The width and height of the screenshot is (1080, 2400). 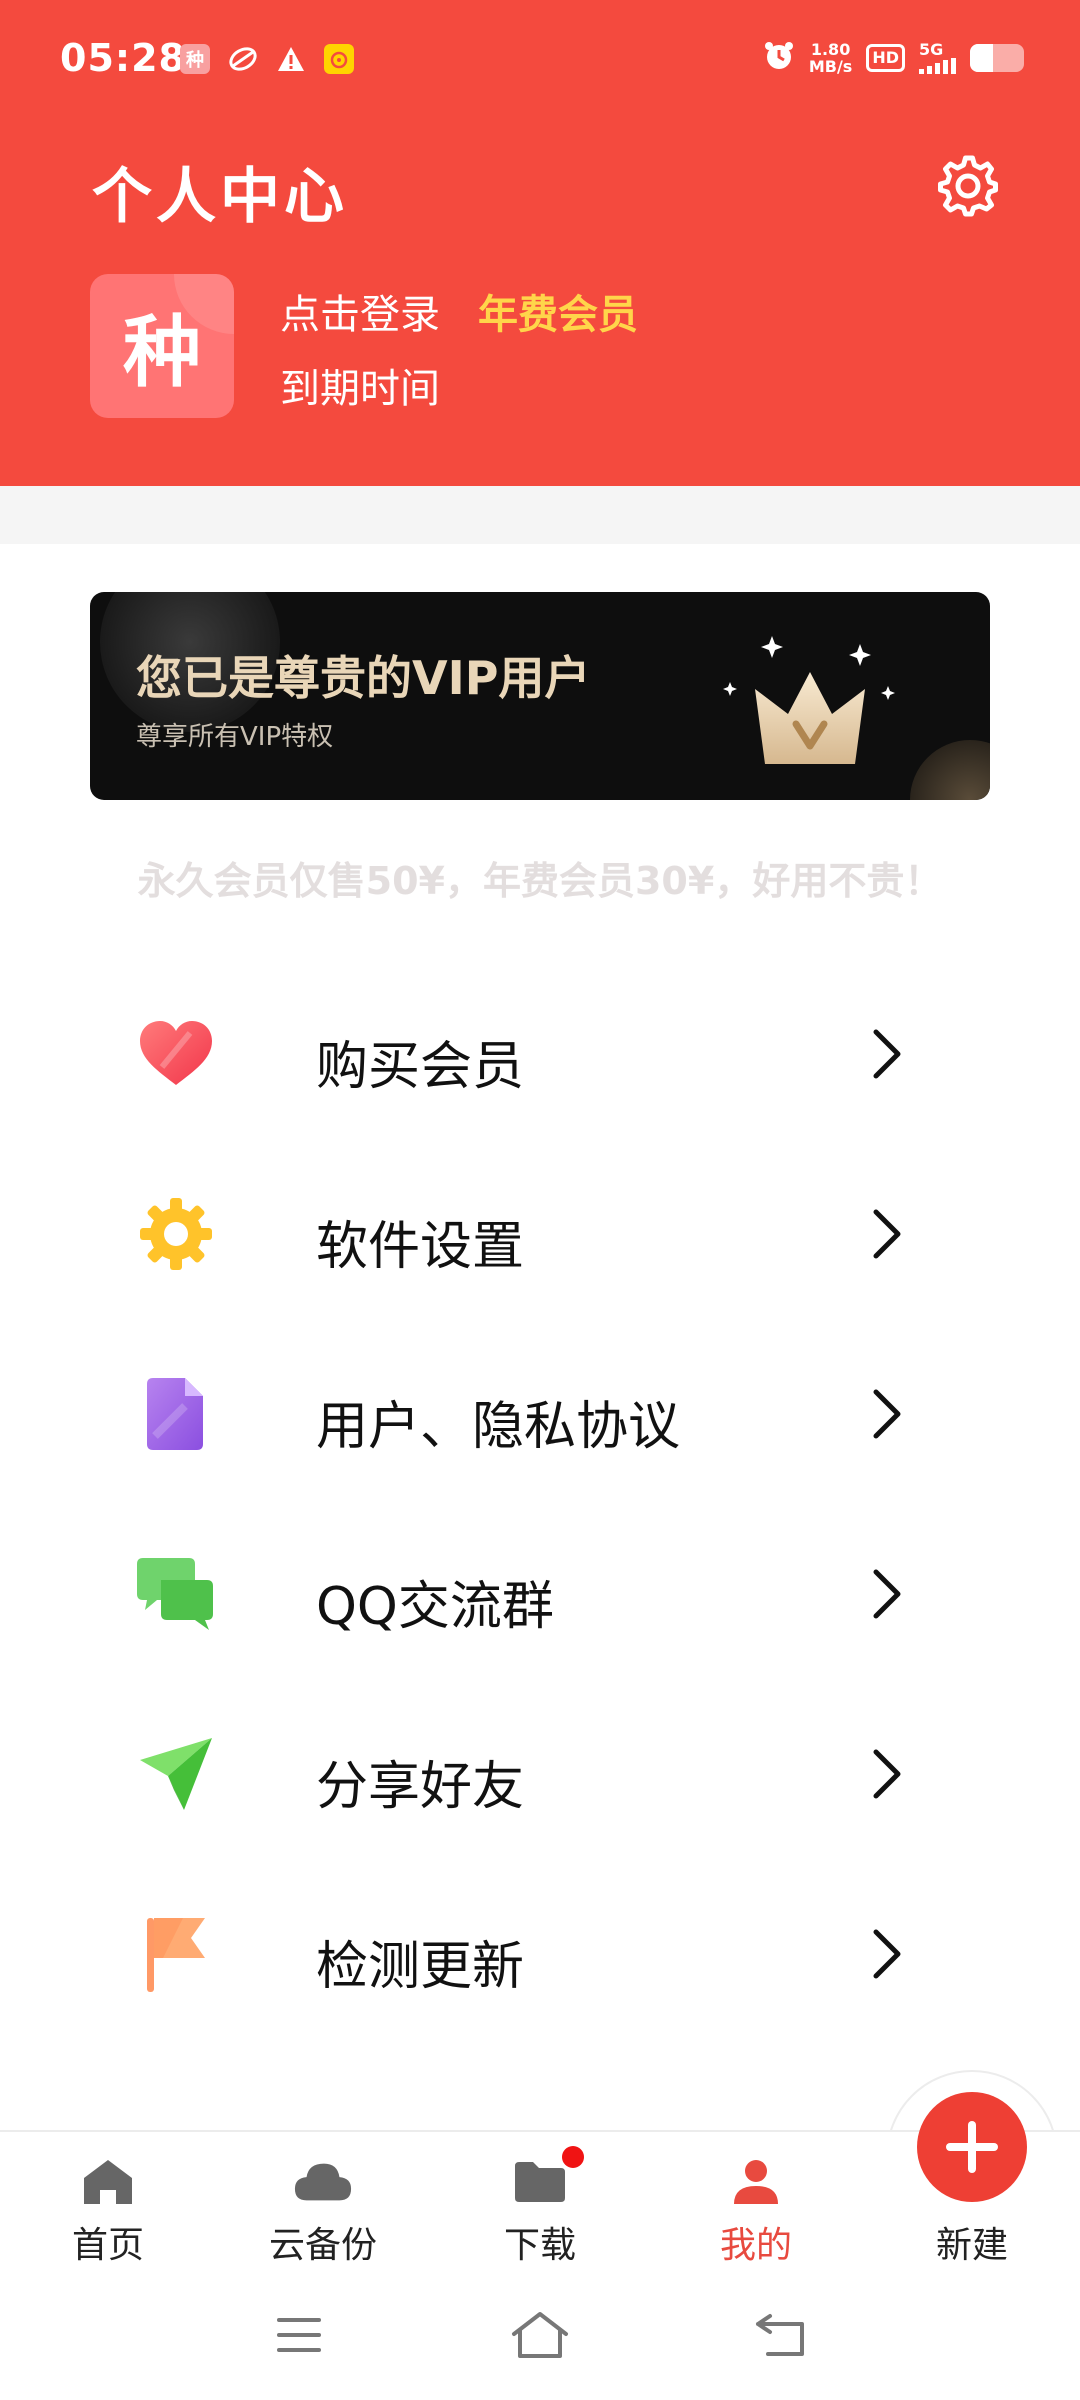 I want to click on crown-icon, so click(x=809, y=700).